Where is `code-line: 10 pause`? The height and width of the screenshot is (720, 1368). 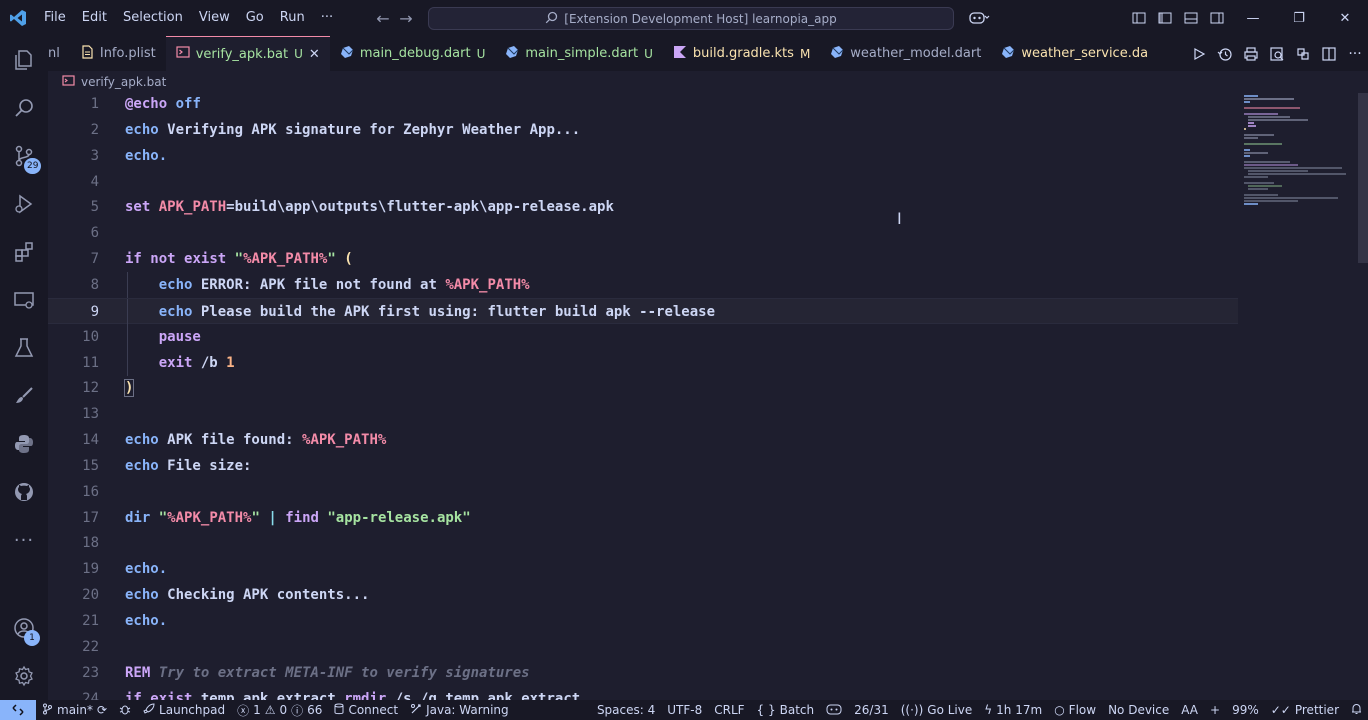 code-line: 10 pause is located at coordinates (643, 336).